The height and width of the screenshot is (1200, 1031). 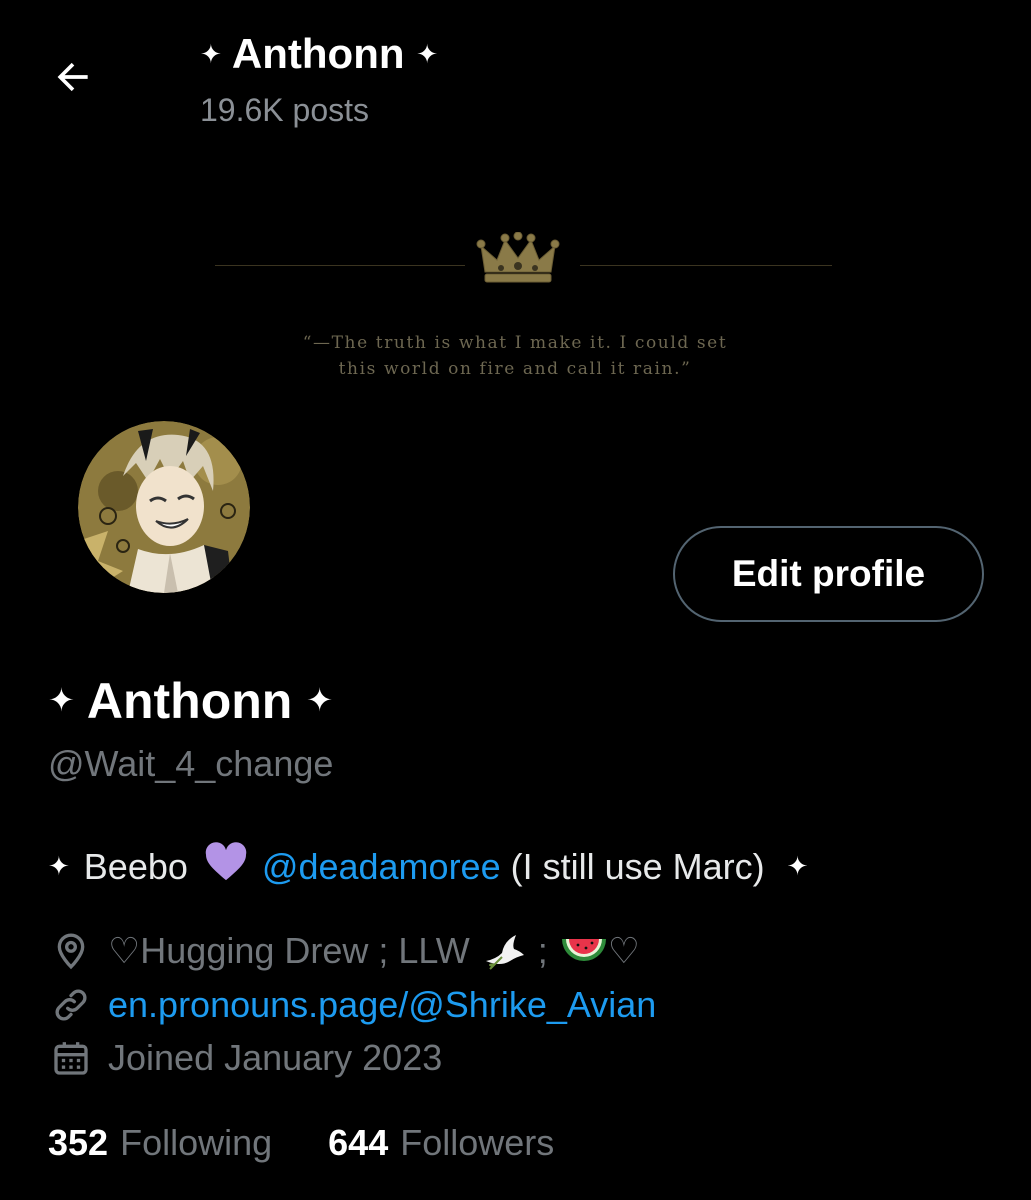 I want to click on profile-joined-date: Joined January 2023, so click(x=245, y=1058).